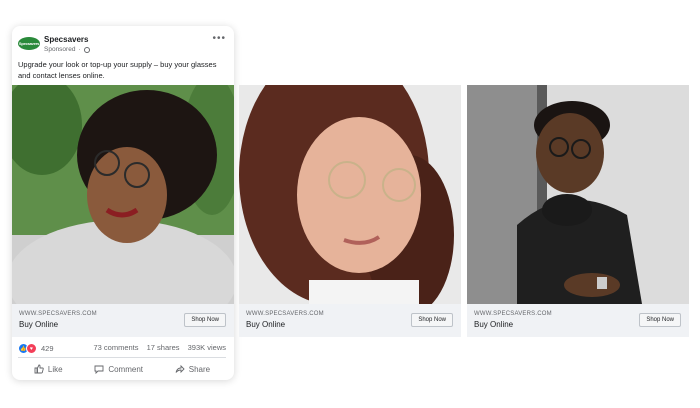  What do you see at coordinates (199, 369) in the screenshot?
I see `share-label: Share` at bounding box center [199, 369].